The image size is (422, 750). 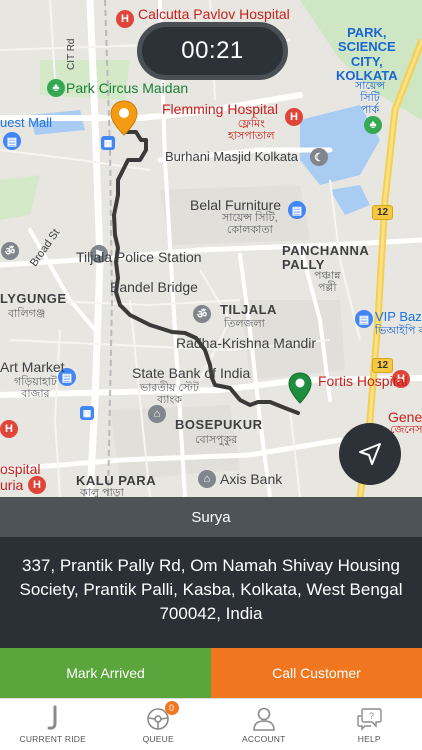 I want to click on burhani-label: Burhani Masjid Kolkata, so click(x=231, y=156).